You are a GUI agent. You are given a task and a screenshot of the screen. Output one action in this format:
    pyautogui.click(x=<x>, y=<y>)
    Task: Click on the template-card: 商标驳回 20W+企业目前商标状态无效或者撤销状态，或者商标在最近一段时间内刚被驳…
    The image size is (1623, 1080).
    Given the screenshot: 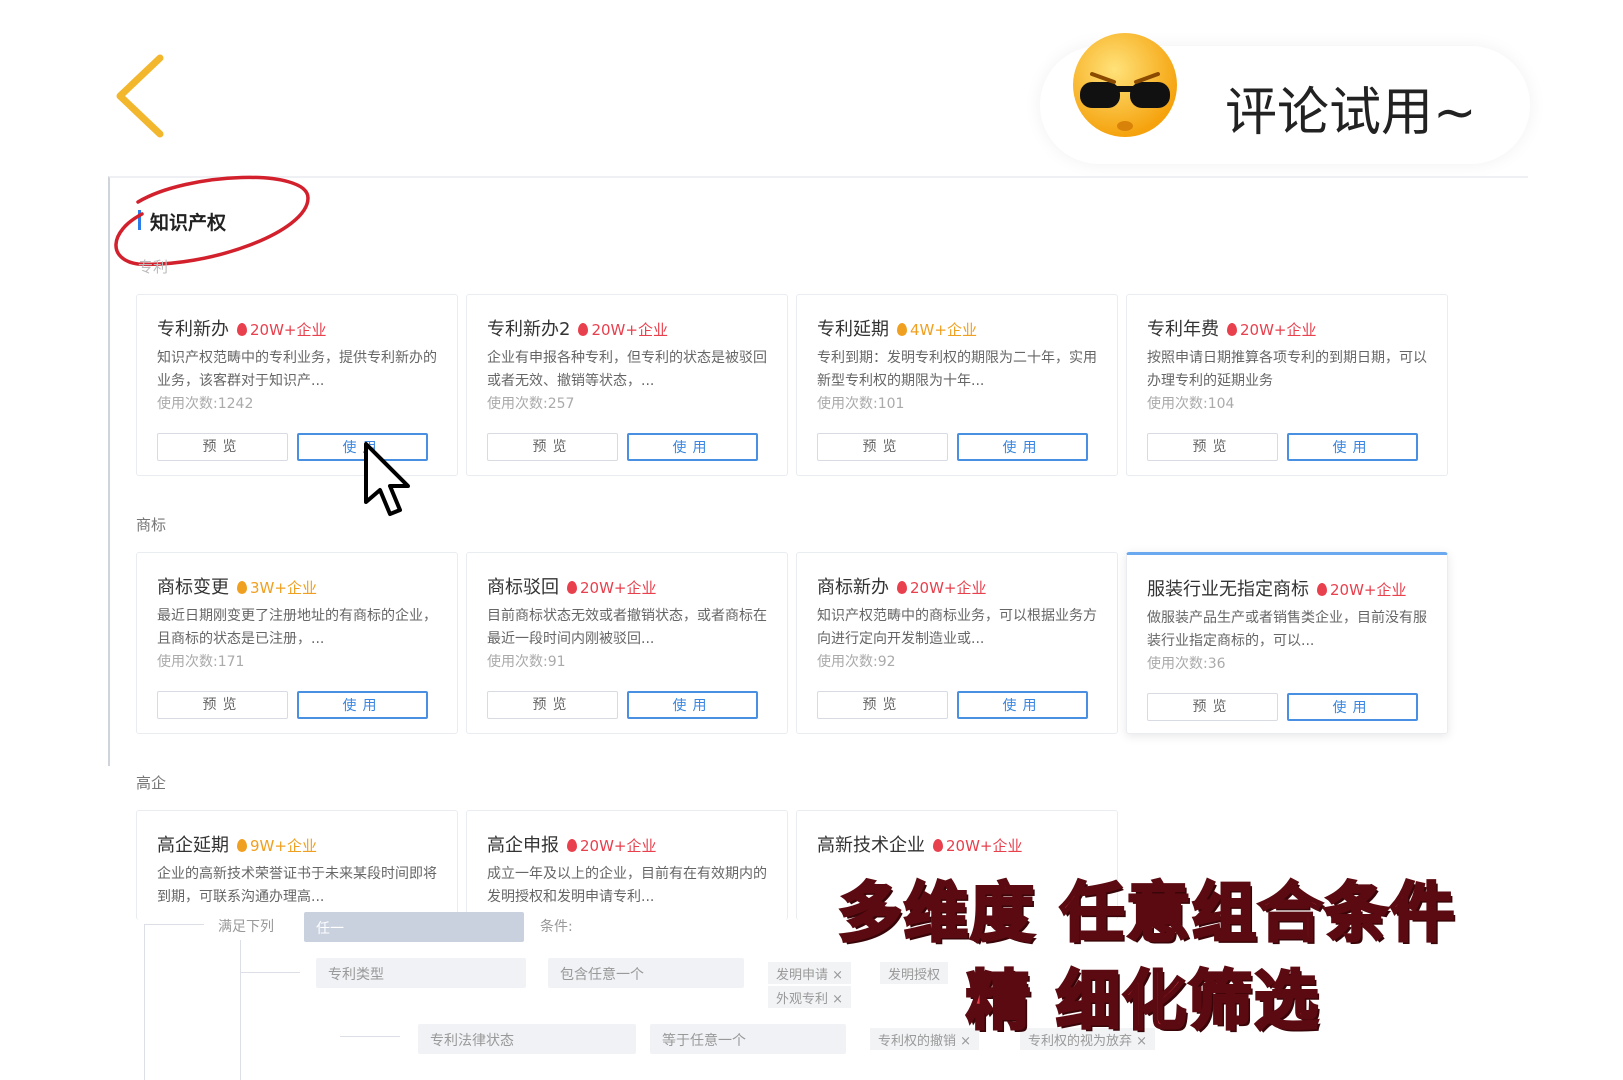 What is the action you would take?
    pyautogui.click(x=627, y=643)
    